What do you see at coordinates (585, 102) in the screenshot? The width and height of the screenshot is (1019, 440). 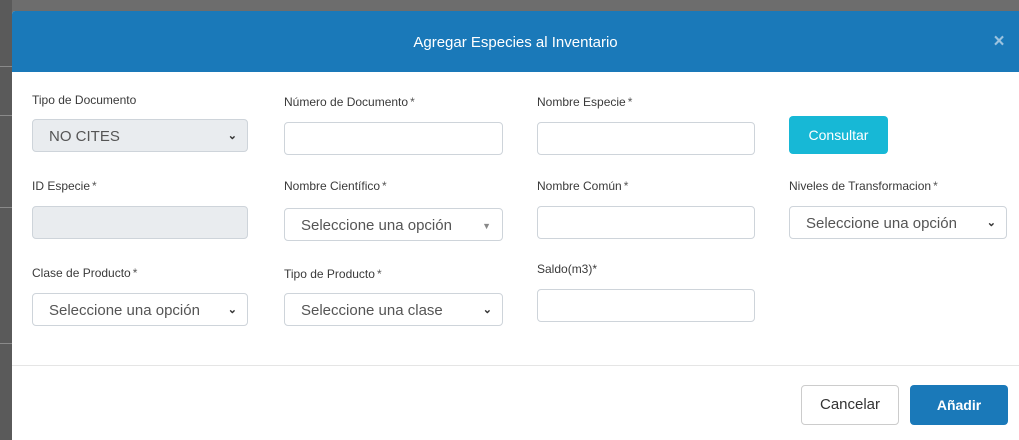 I see `nombre-especie-label: Nombre Especie *` at bounding box center [585, 102].